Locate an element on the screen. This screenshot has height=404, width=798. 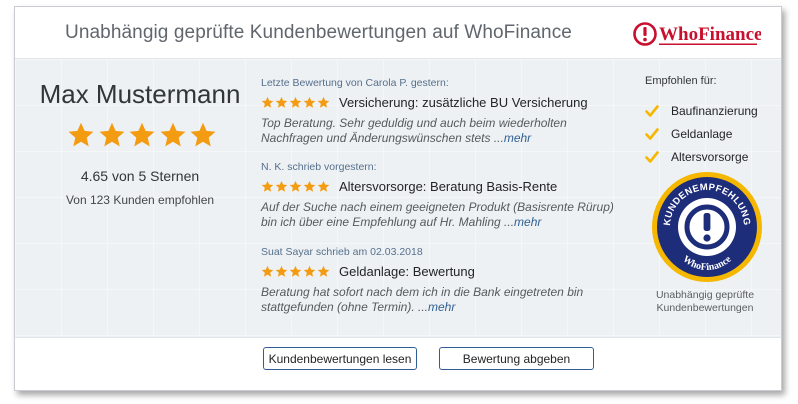
overall-star-rating is located at coordinates (142, 136).